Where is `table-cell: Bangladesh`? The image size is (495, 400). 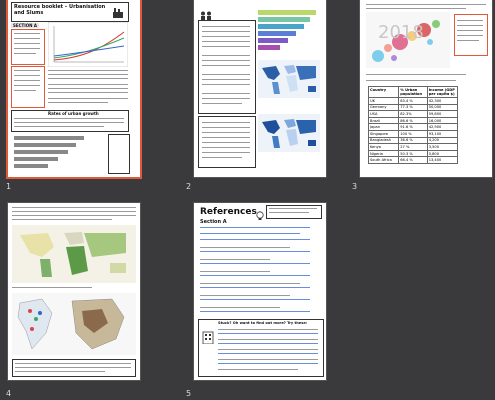 table-cell: Bangladesh is located at coordinates (384, 140).